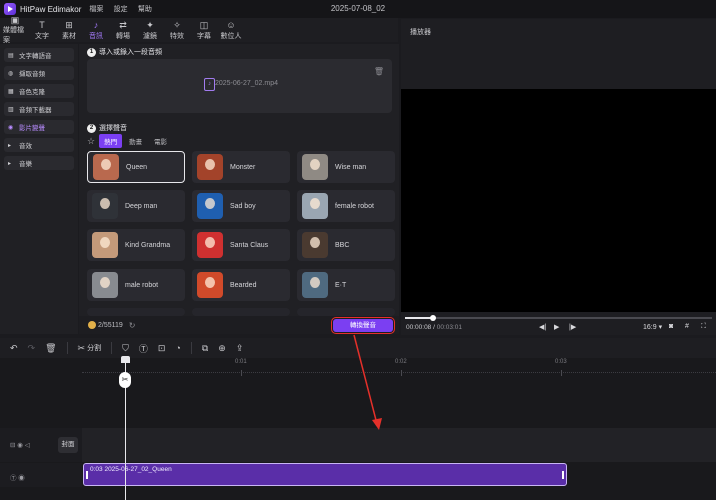 The height and width of the screenshot is (500, 716). I want to click on tool-text: T 文字, so click(42, 30).